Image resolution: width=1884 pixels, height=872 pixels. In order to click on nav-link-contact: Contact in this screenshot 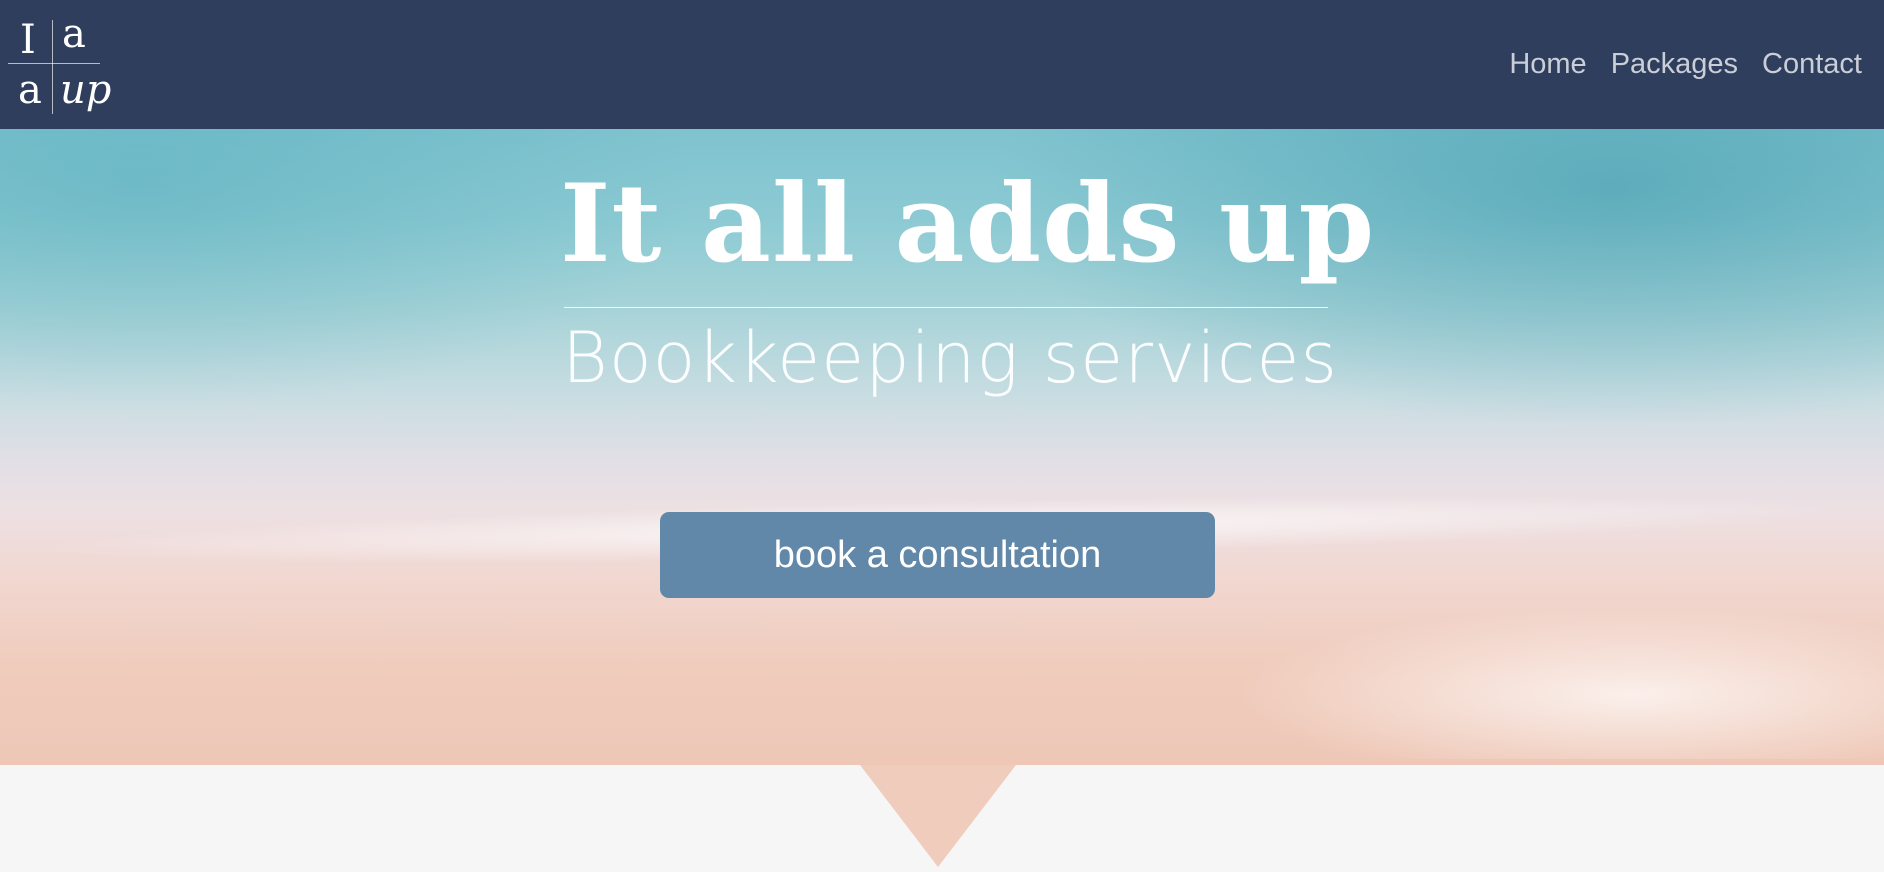, I will do `click(1812, 64)`.